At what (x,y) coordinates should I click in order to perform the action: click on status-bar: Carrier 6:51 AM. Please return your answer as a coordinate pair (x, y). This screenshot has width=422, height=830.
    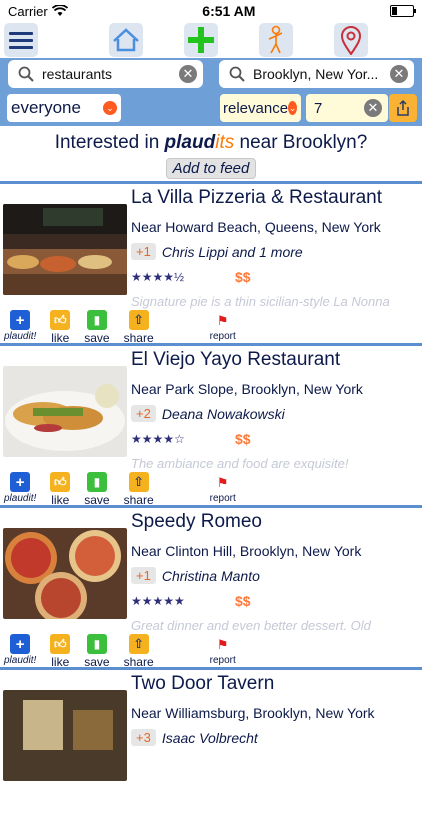
    Looking at the image, I should click on (211, 11).